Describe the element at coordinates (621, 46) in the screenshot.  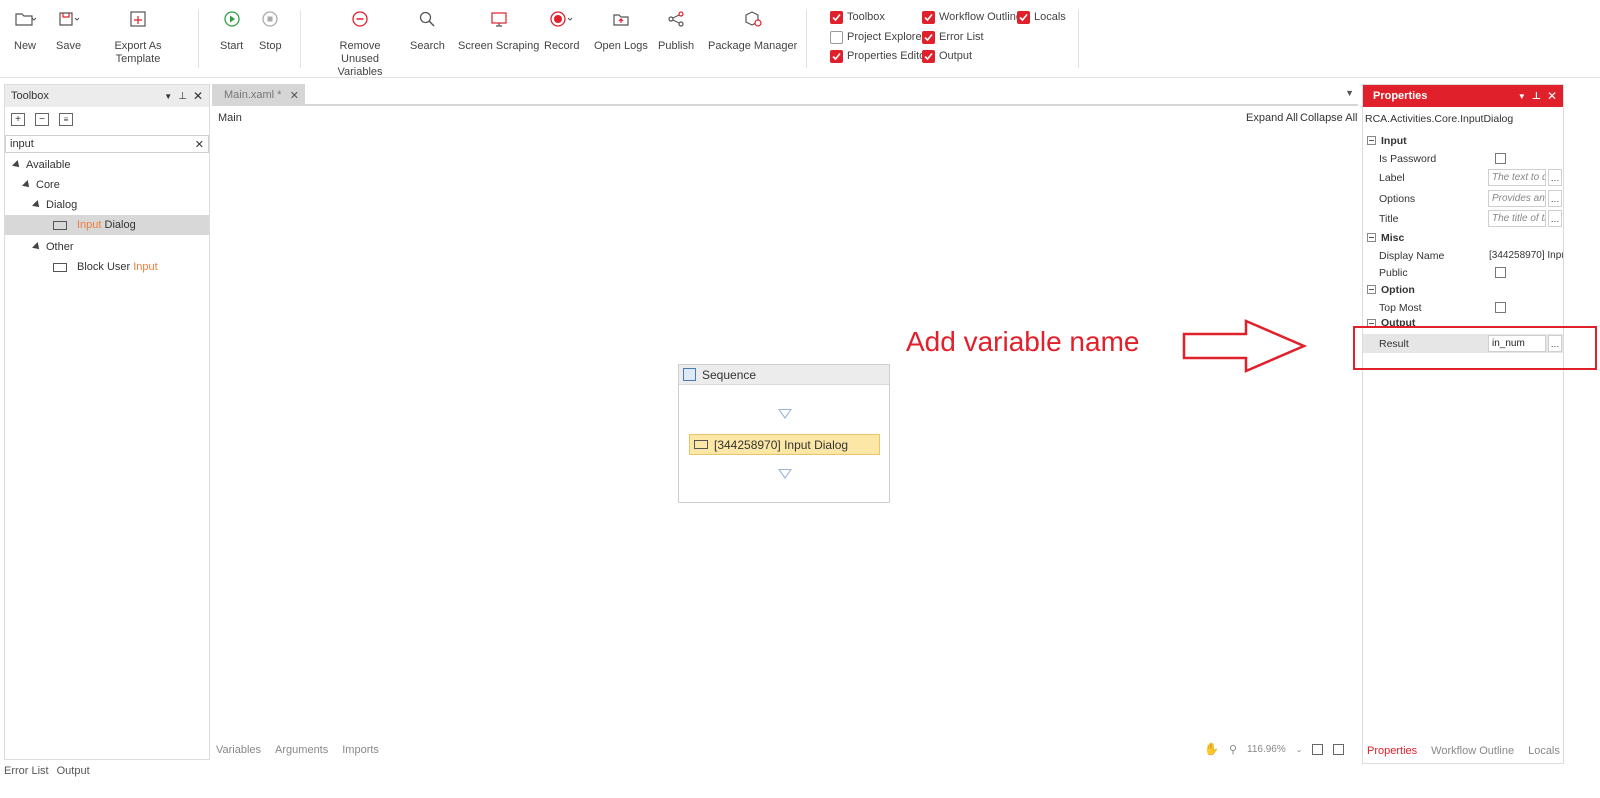
I see `open-logs-label: Open Logs` at that location.